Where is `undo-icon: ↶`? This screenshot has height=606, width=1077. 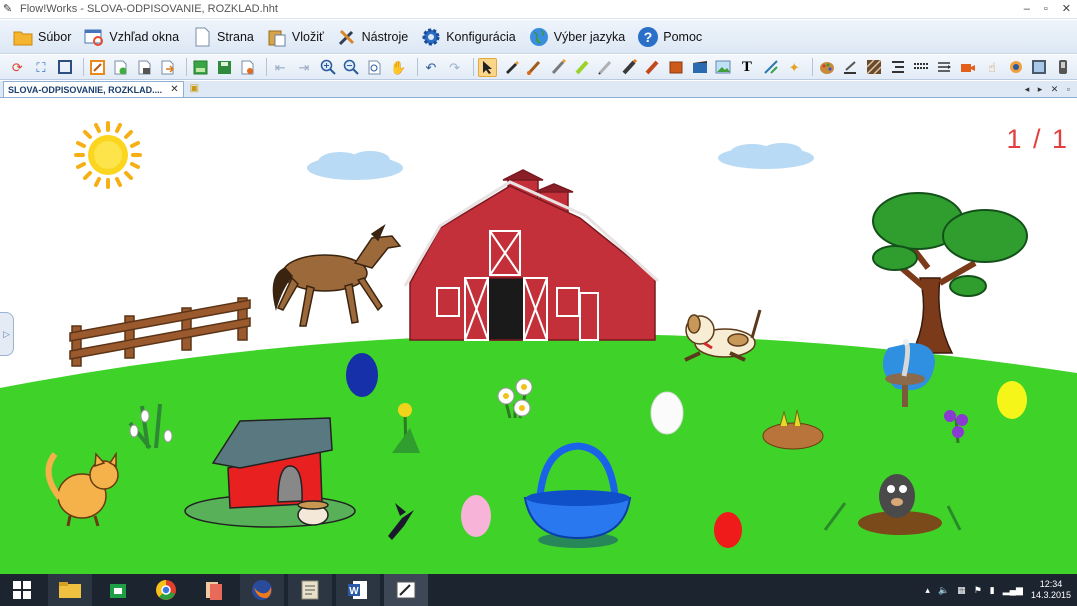
undo-icon: ↶ is located at coordinates (431, 67).